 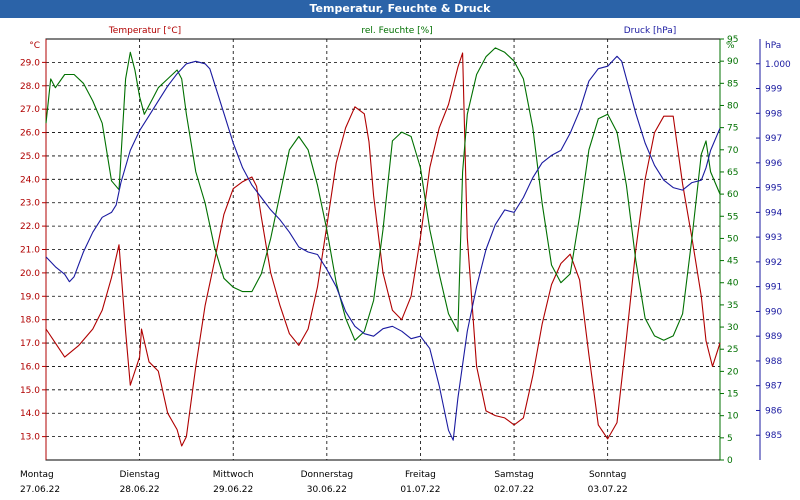 I want to click on pressure-tick-label: 1.000, so click(x=778, y=65).